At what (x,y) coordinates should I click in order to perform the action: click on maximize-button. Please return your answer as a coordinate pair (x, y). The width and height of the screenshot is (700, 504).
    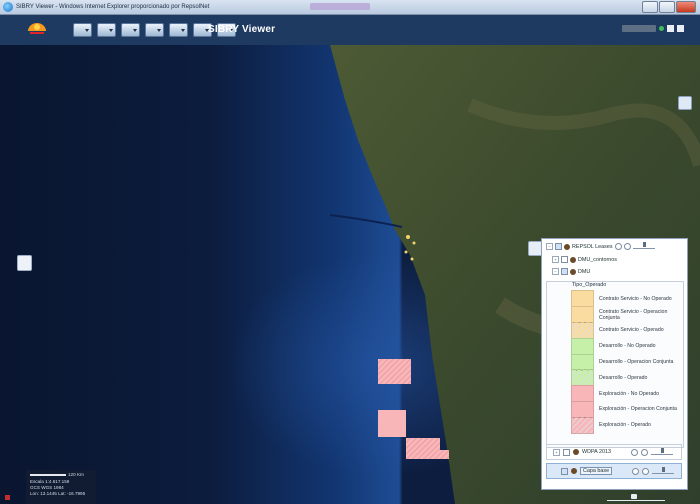
    Looking at the image, I should click on (667, 7).